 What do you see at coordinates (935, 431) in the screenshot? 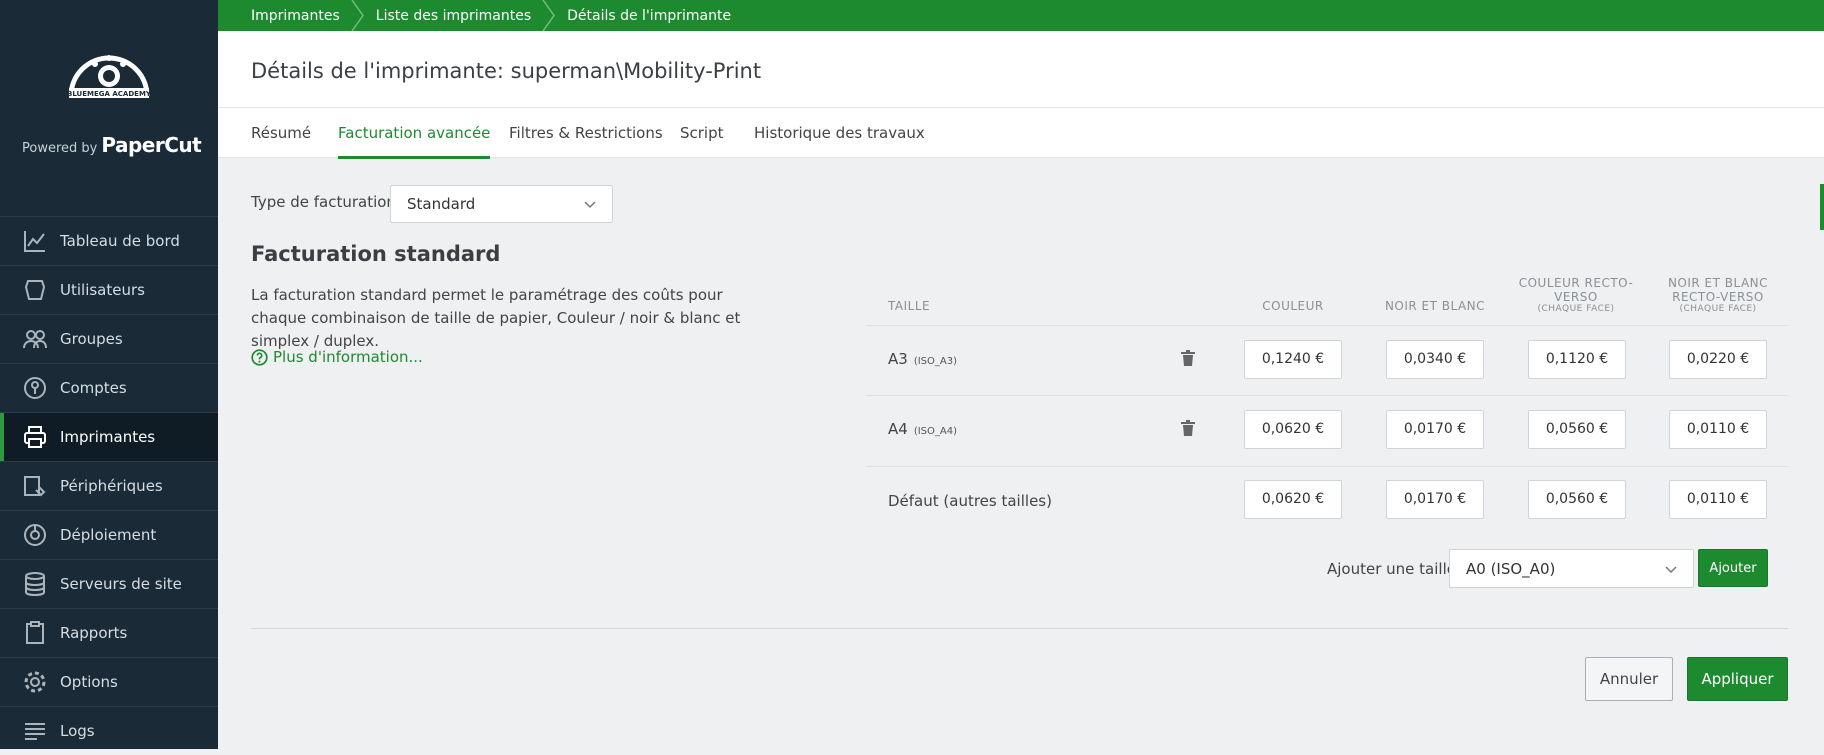
I see `size-code: (ISO_A4)` at bounding box center [935, 431].